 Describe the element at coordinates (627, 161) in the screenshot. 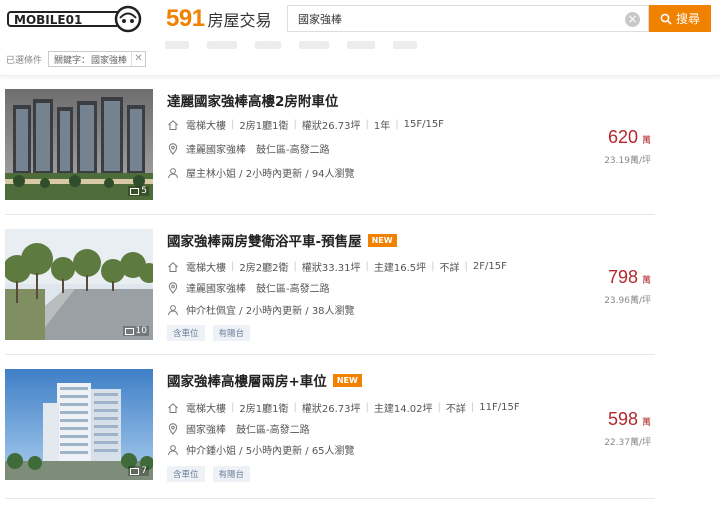

I see `unit-price: 23.19萬/坪` at that location.